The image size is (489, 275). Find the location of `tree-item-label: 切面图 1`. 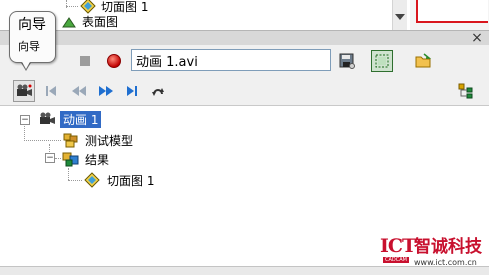

tree-item-label: 切面图 1 is located at coordinates (131, 180).